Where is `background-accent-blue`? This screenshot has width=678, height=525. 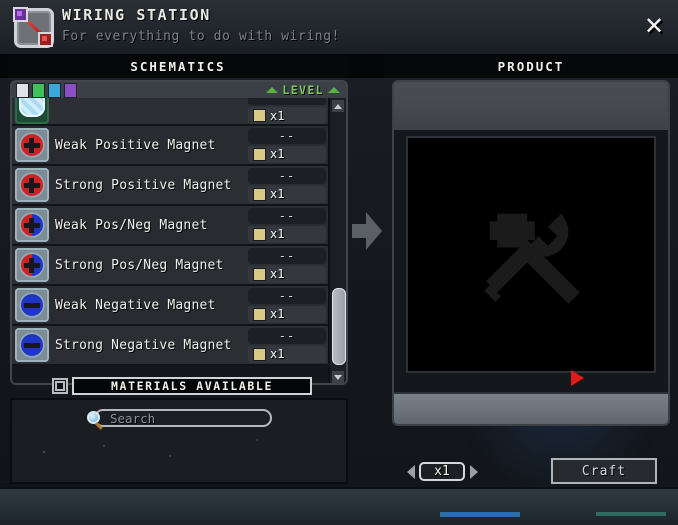 background-accent-blue is located at coordinates (480, 514).